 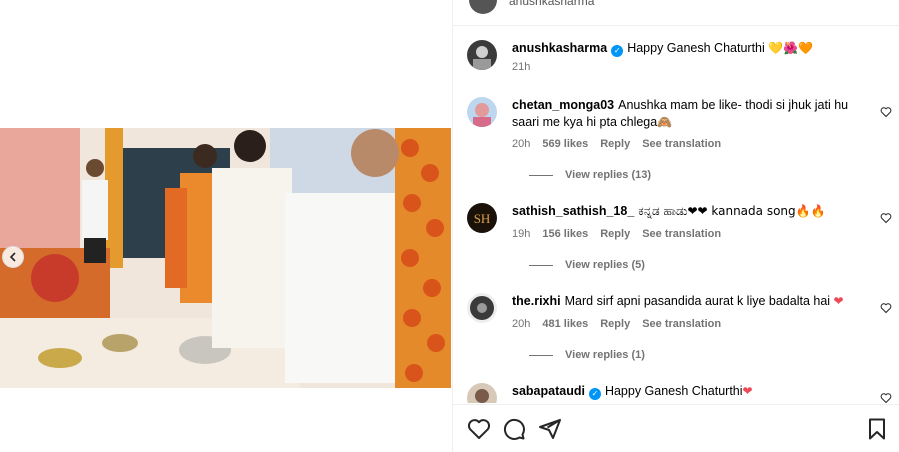 I want to click on comment-icon, so click(x=514, y=429).